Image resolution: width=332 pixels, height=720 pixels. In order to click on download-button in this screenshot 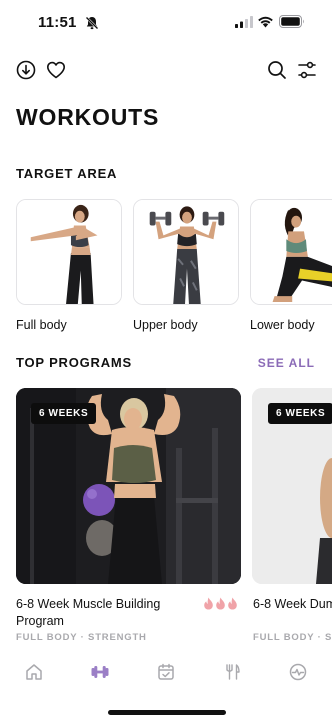, I will do `click(26, 70)`.